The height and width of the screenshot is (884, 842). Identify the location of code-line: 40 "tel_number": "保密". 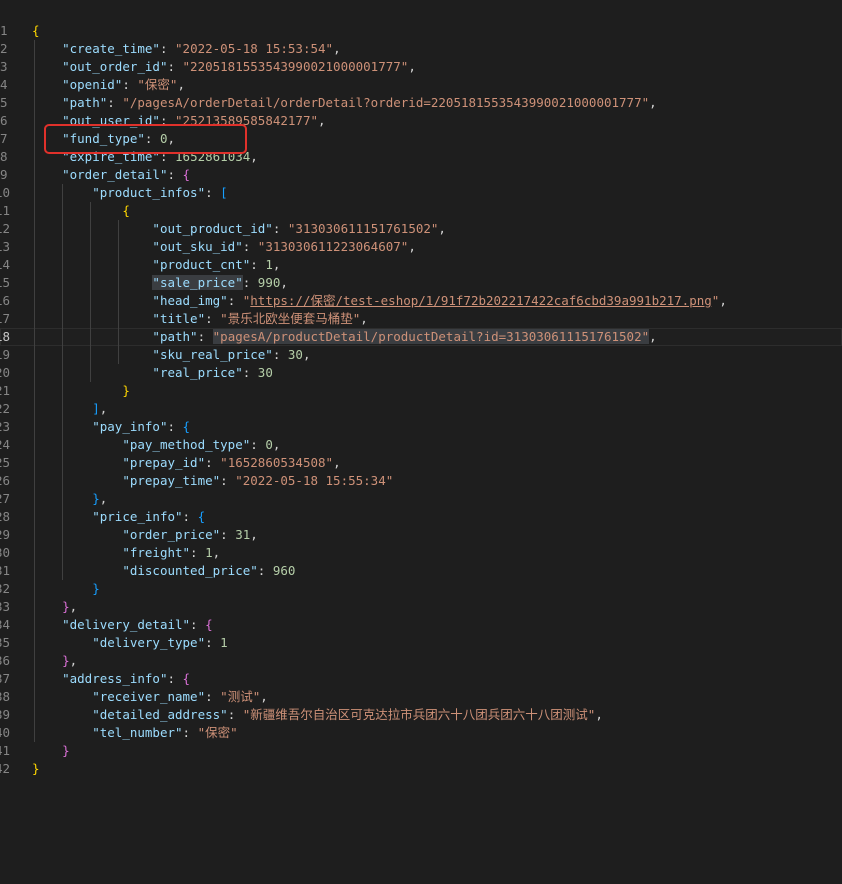
(421, 733).